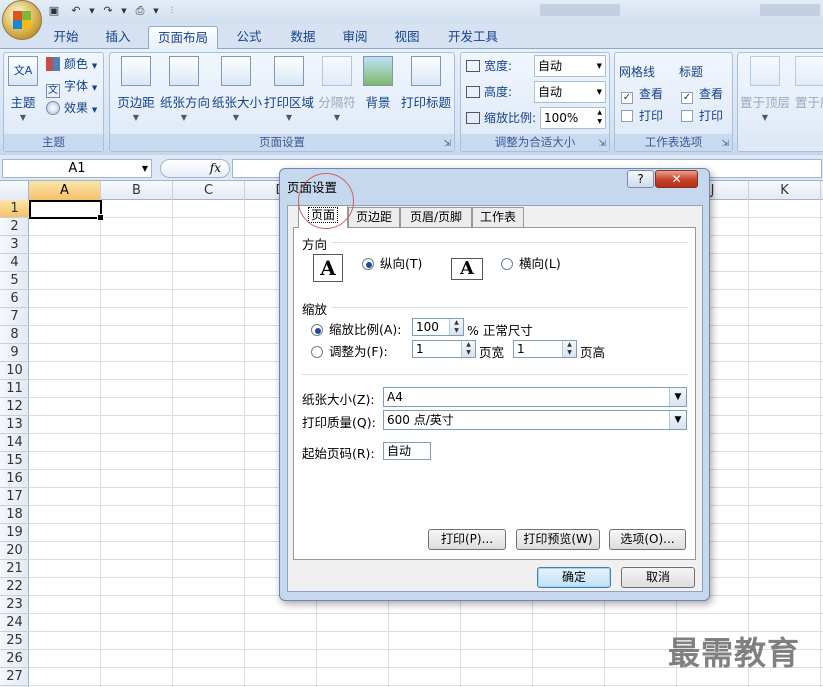 This screenshot has width=823, height=687. What do you see at coordinates (249, 37) in the screenshot?
I see `tab-formulas: 公式` at bounding box center [249, 37].